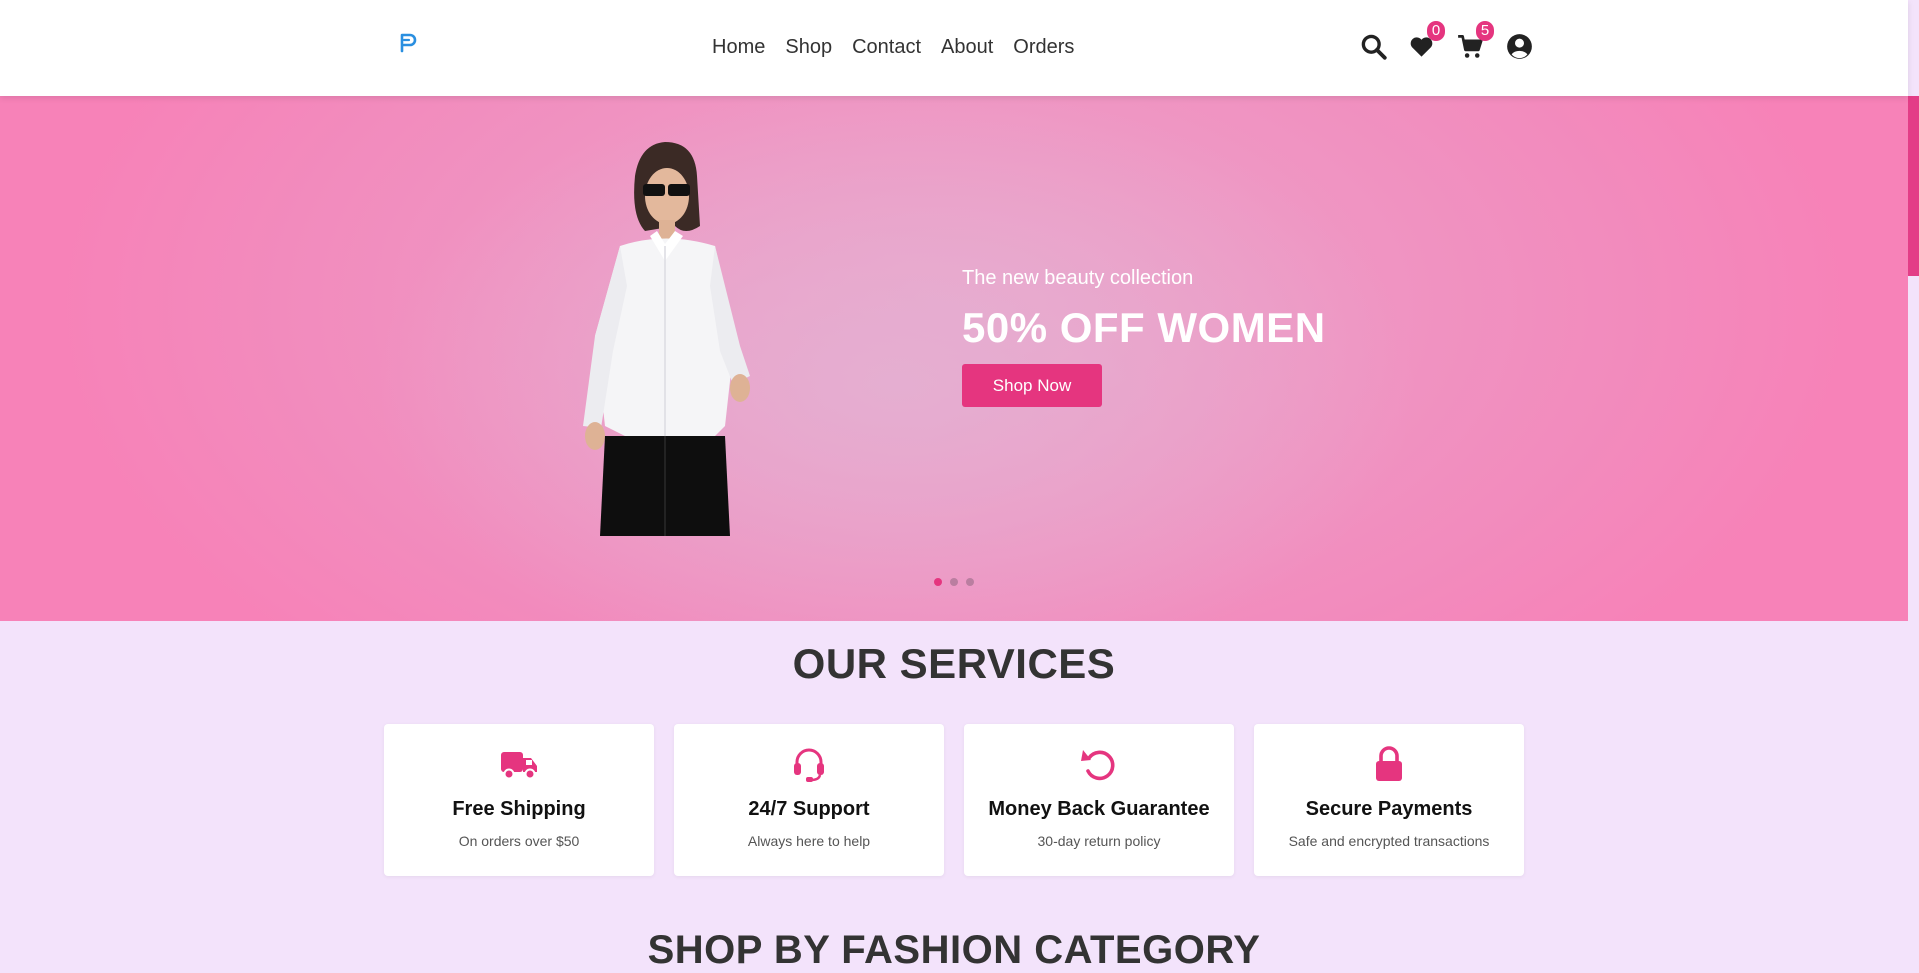 Image resolution: width=1919 pixels, height=973 pixels. I want to click on cart-button: 5, so click(1475, 42).